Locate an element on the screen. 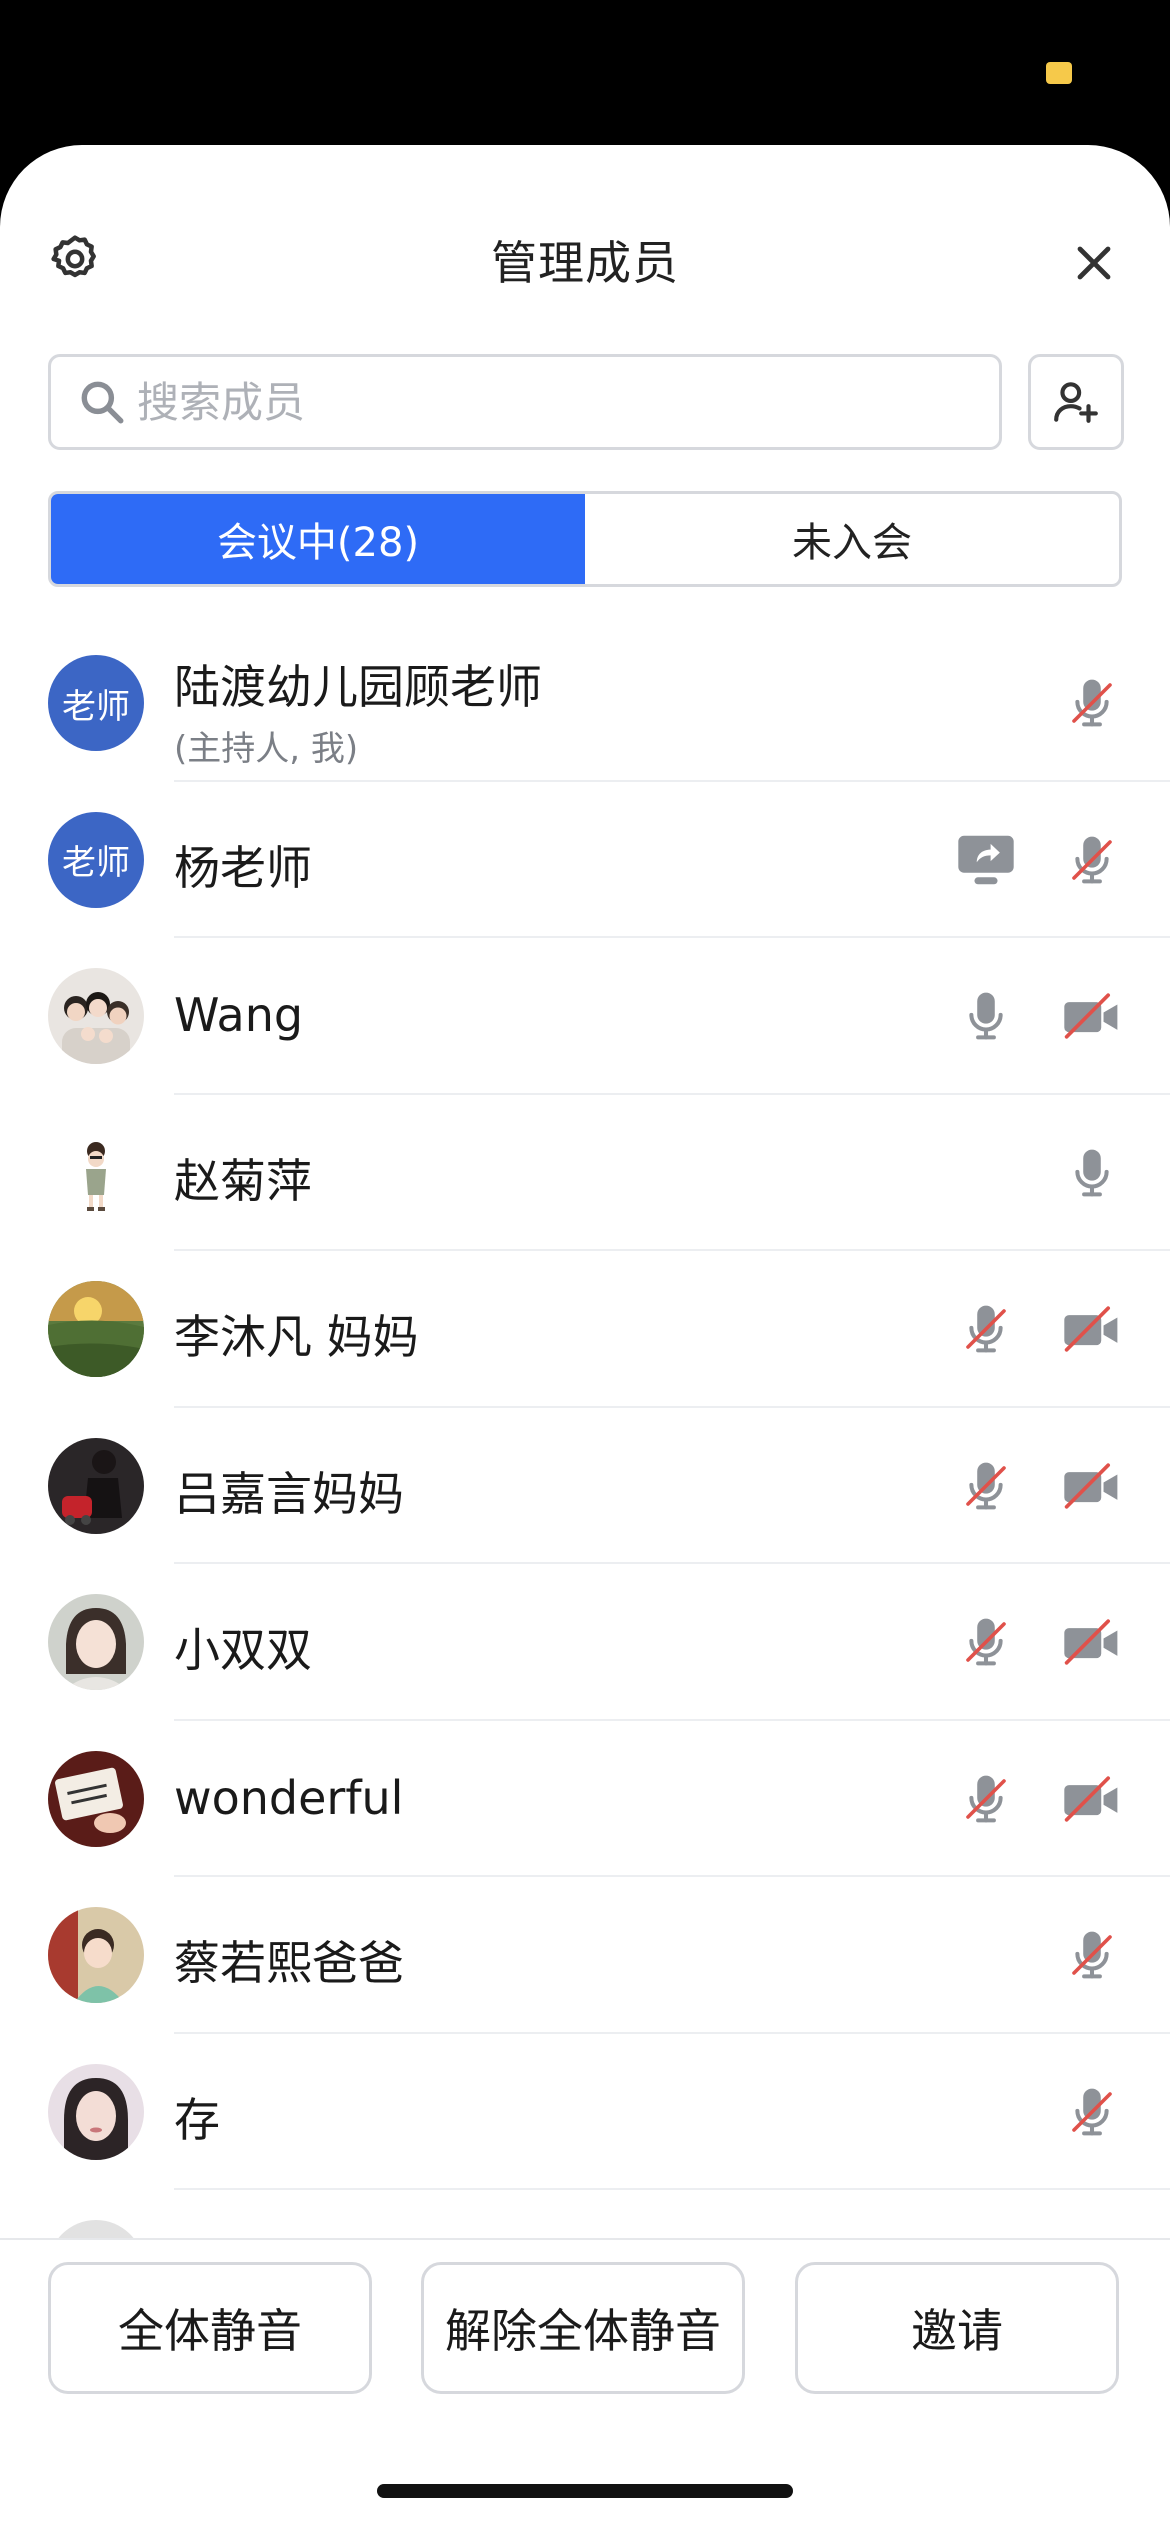 The width and height of the screenshot is (1170, 2532). member-row: wonderful is located at coordinates (585, 1799).